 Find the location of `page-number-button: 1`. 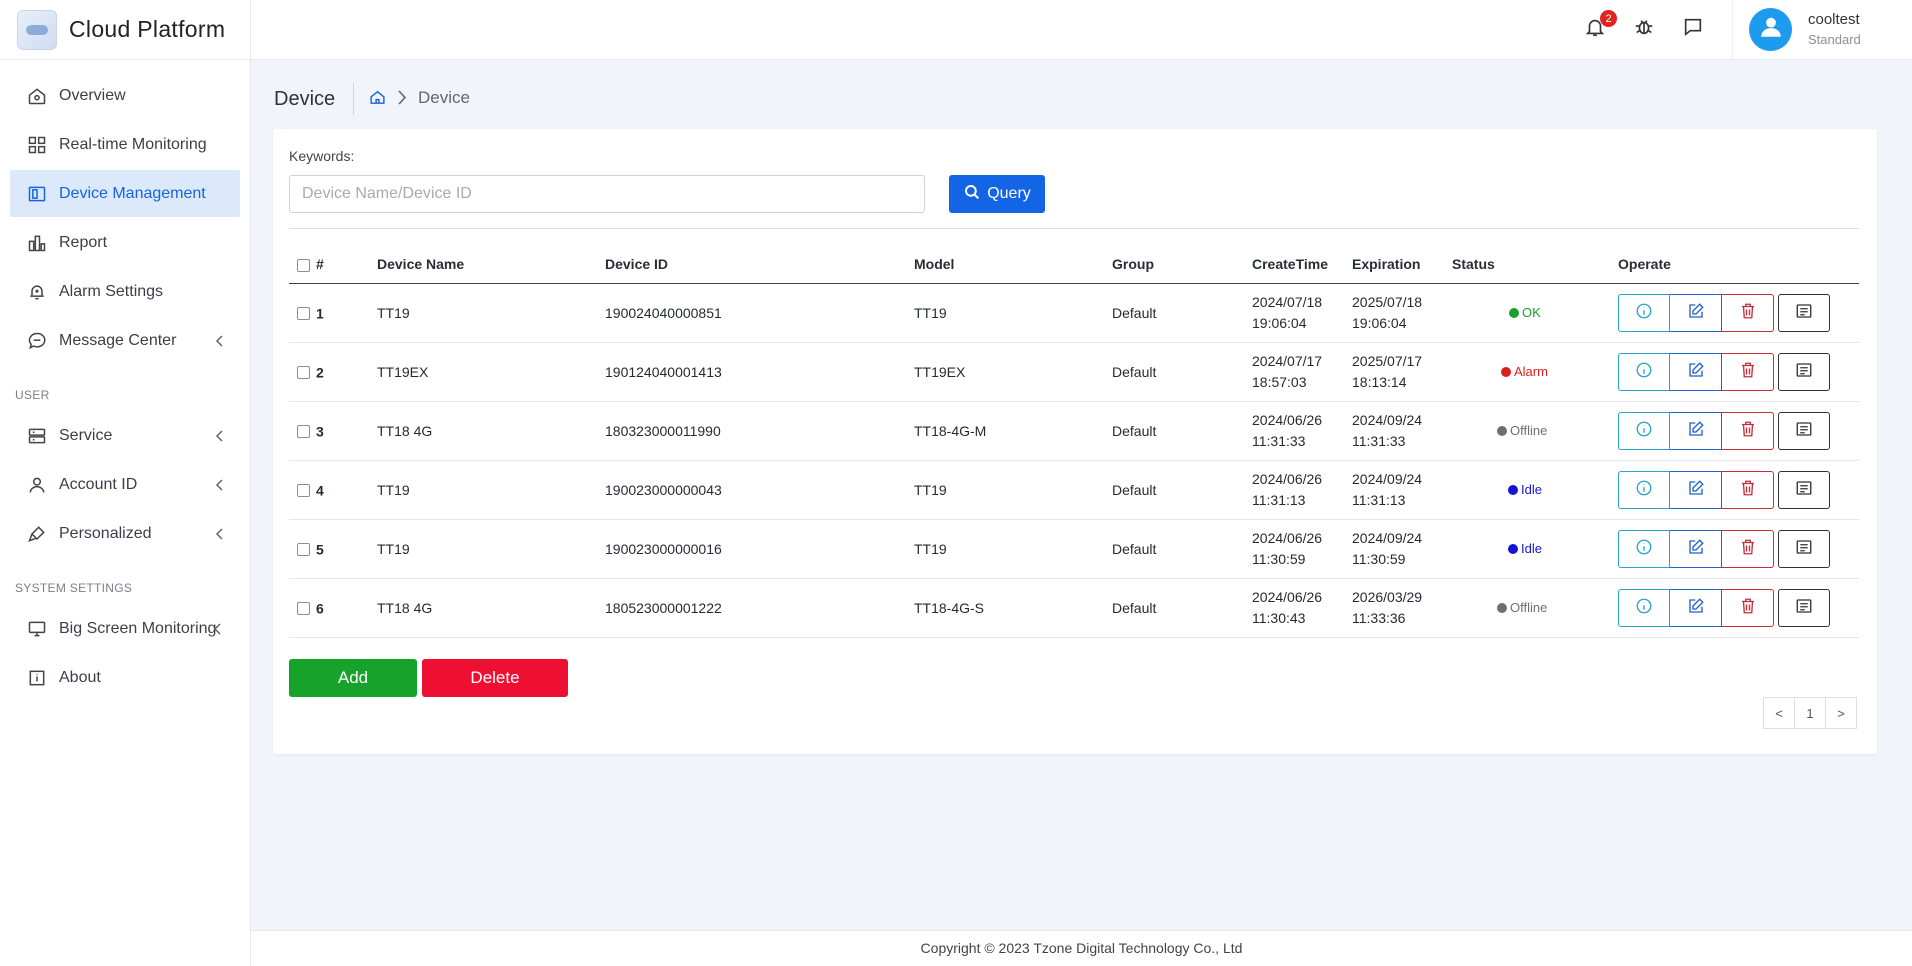

page-number-button: 1 is located at coordinates (1810, 713).